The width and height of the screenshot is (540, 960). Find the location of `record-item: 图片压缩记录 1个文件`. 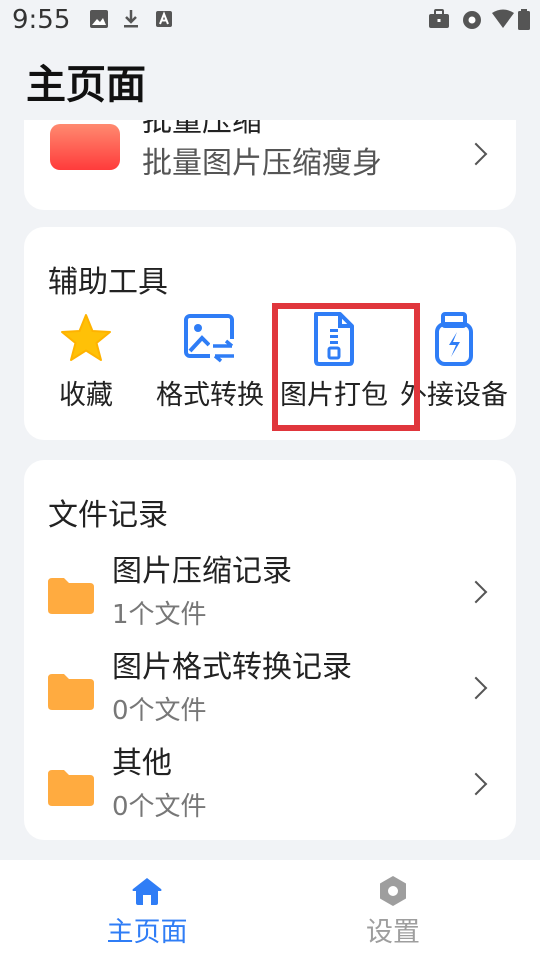

record-item: 图片压缩记录 1个文件 is located at coordinates (270, 591).